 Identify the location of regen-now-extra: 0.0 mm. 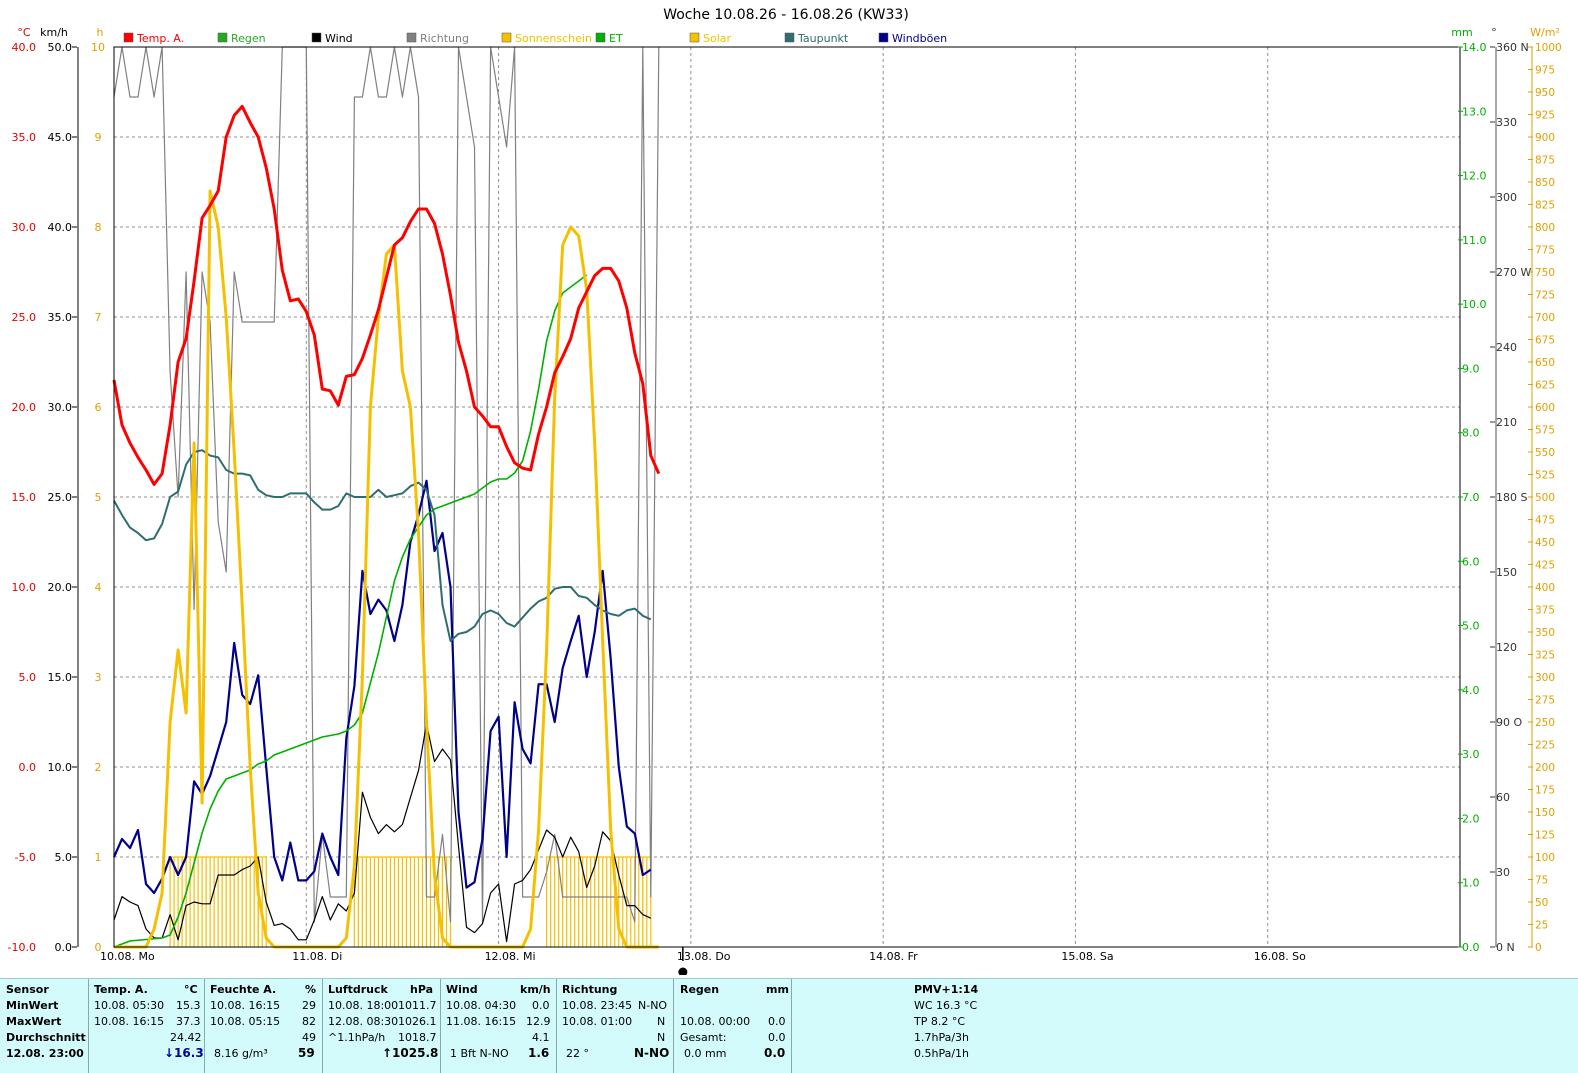
(705, 1053).